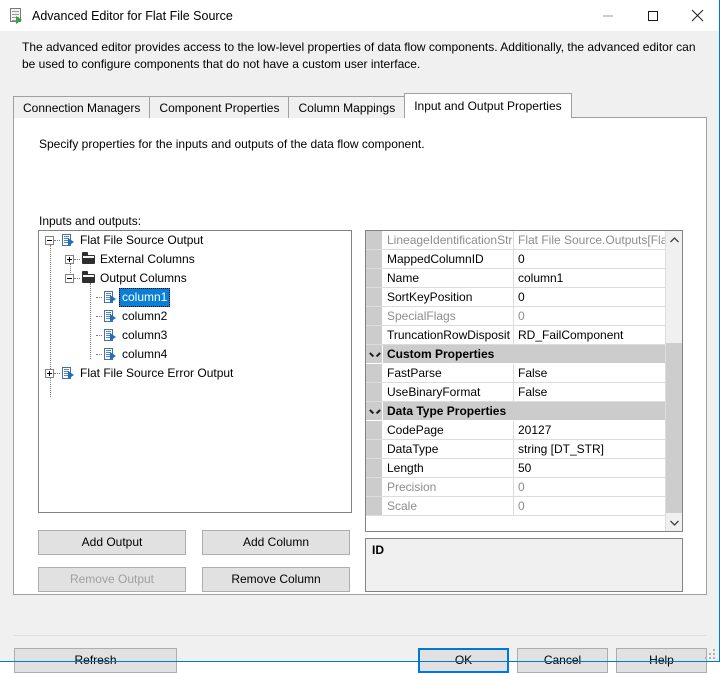 The width and height of the screenshot is (720, 673). I want to click on tree-node-label: column2, so click(145, 316).